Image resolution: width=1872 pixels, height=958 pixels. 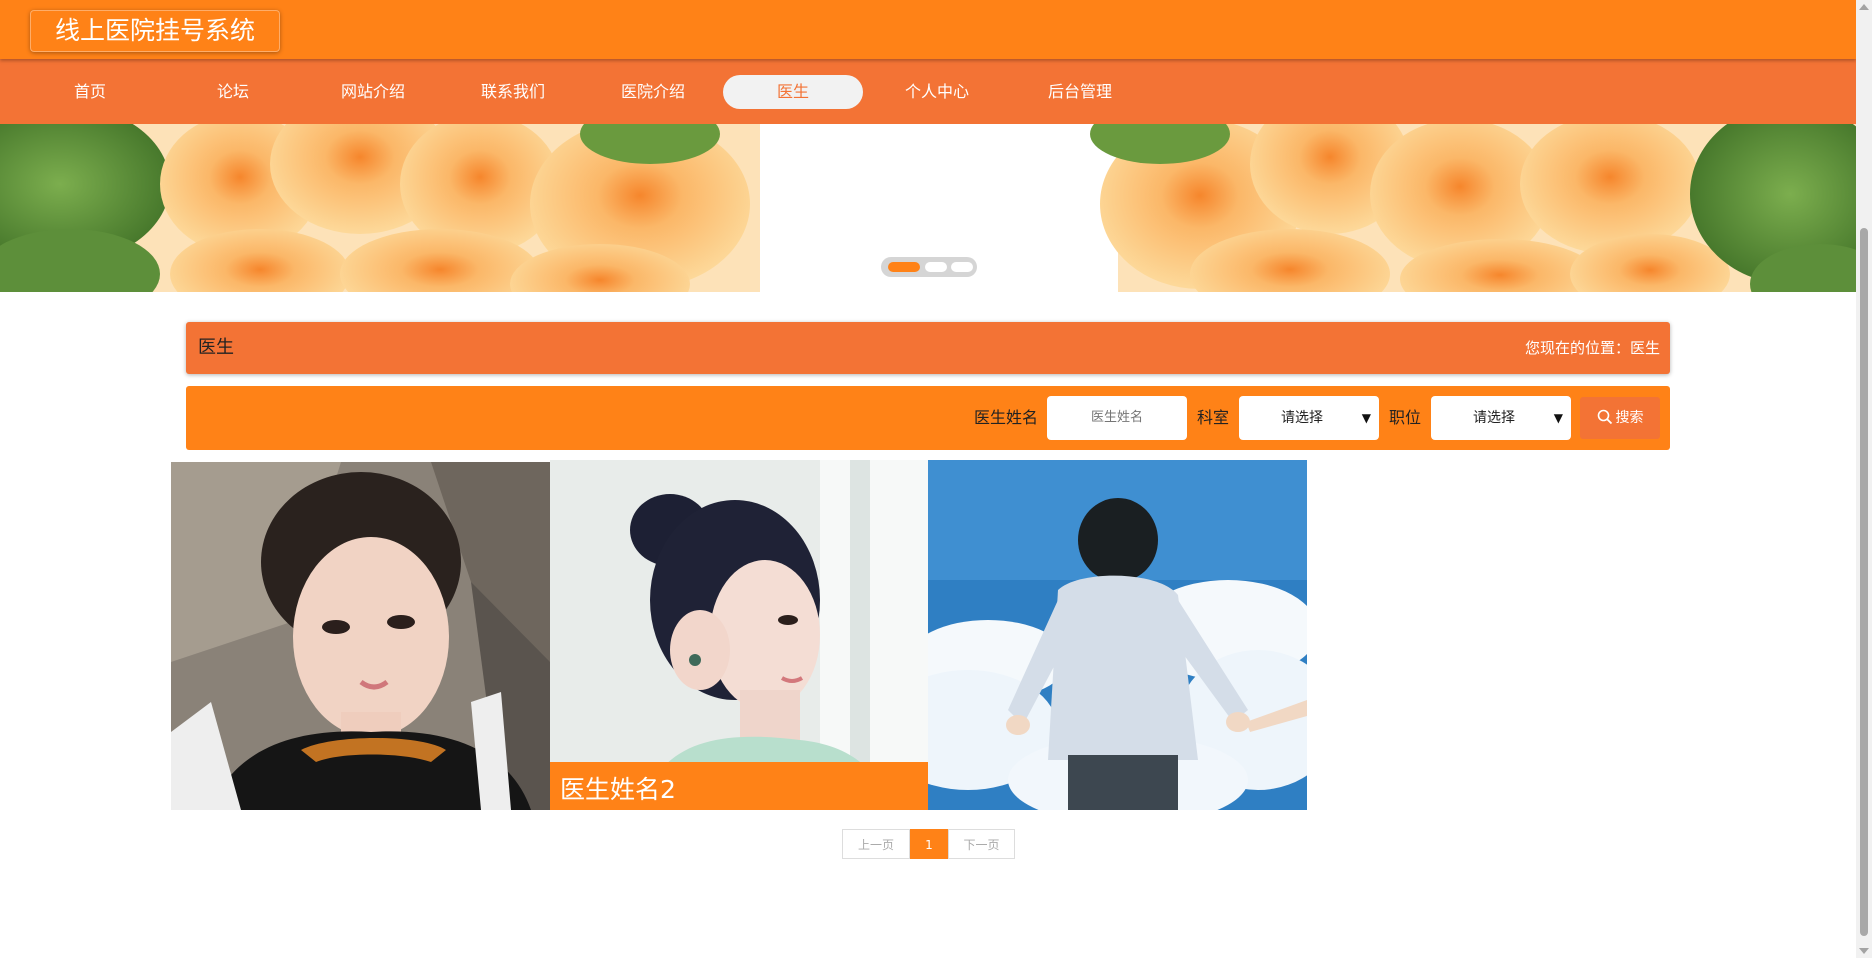 I want to click on carousel-indicators, so click(x=929, y=267).